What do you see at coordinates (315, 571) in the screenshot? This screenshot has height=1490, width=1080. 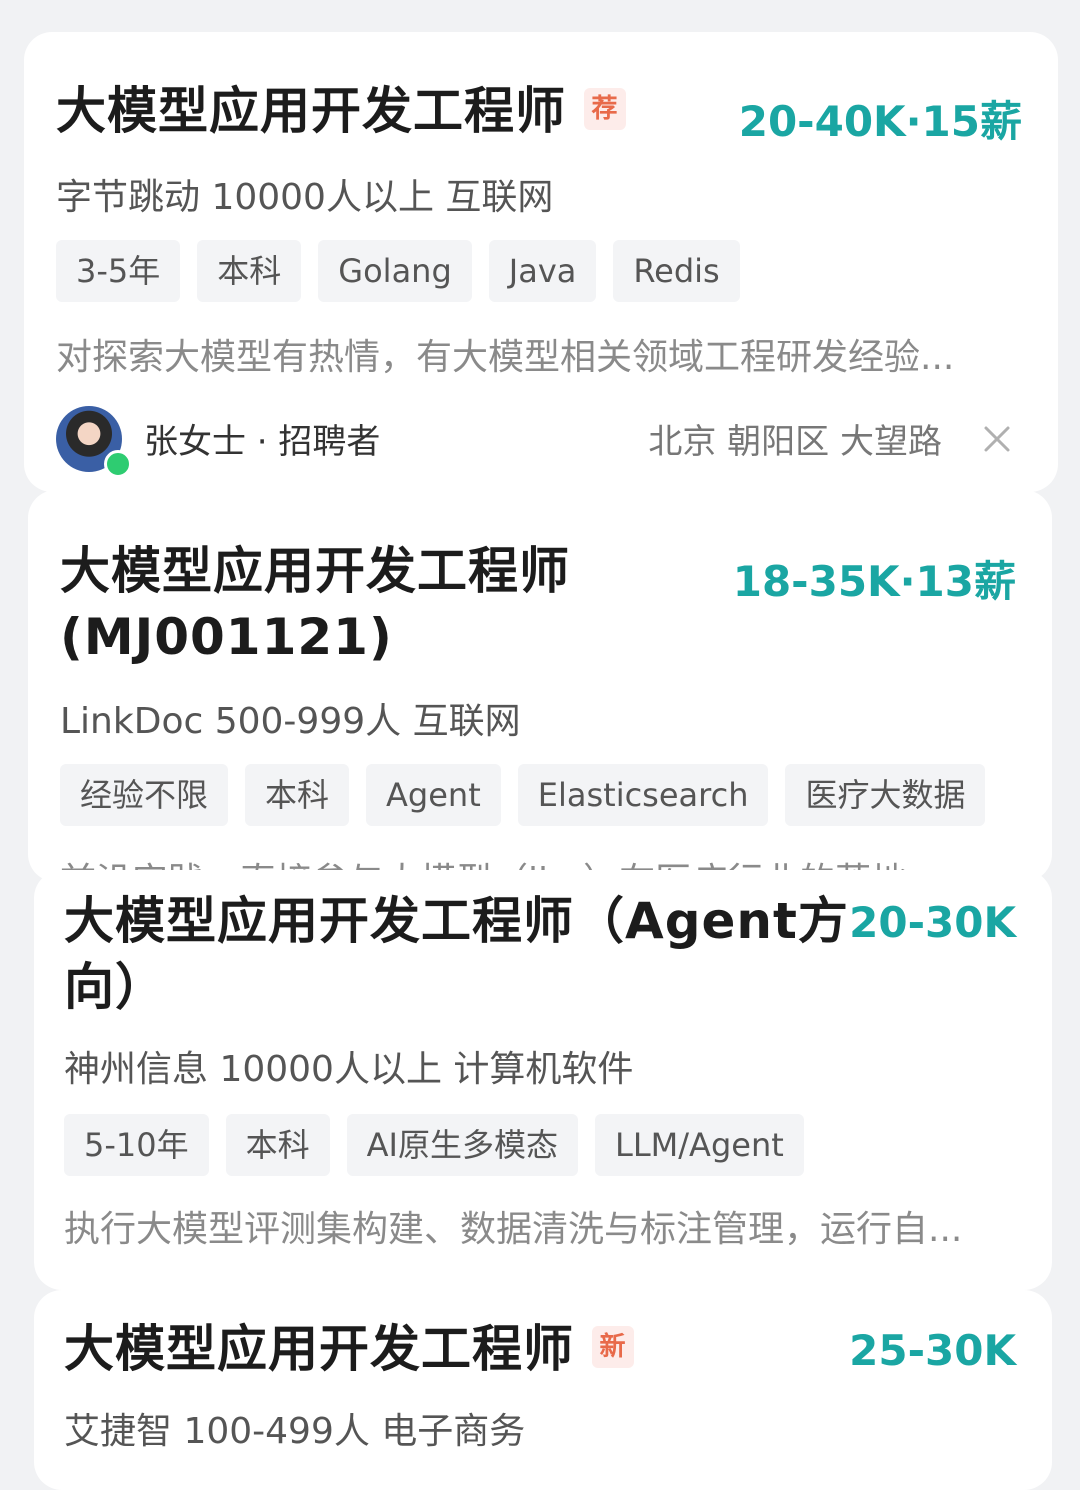 I see `job-title-line-1: 大模型应用开发工程师` at bounding box center [315, 571].